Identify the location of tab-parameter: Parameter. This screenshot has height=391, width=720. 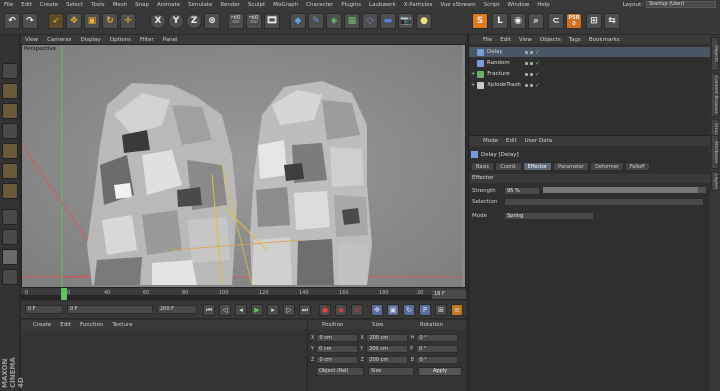
(571, 166).